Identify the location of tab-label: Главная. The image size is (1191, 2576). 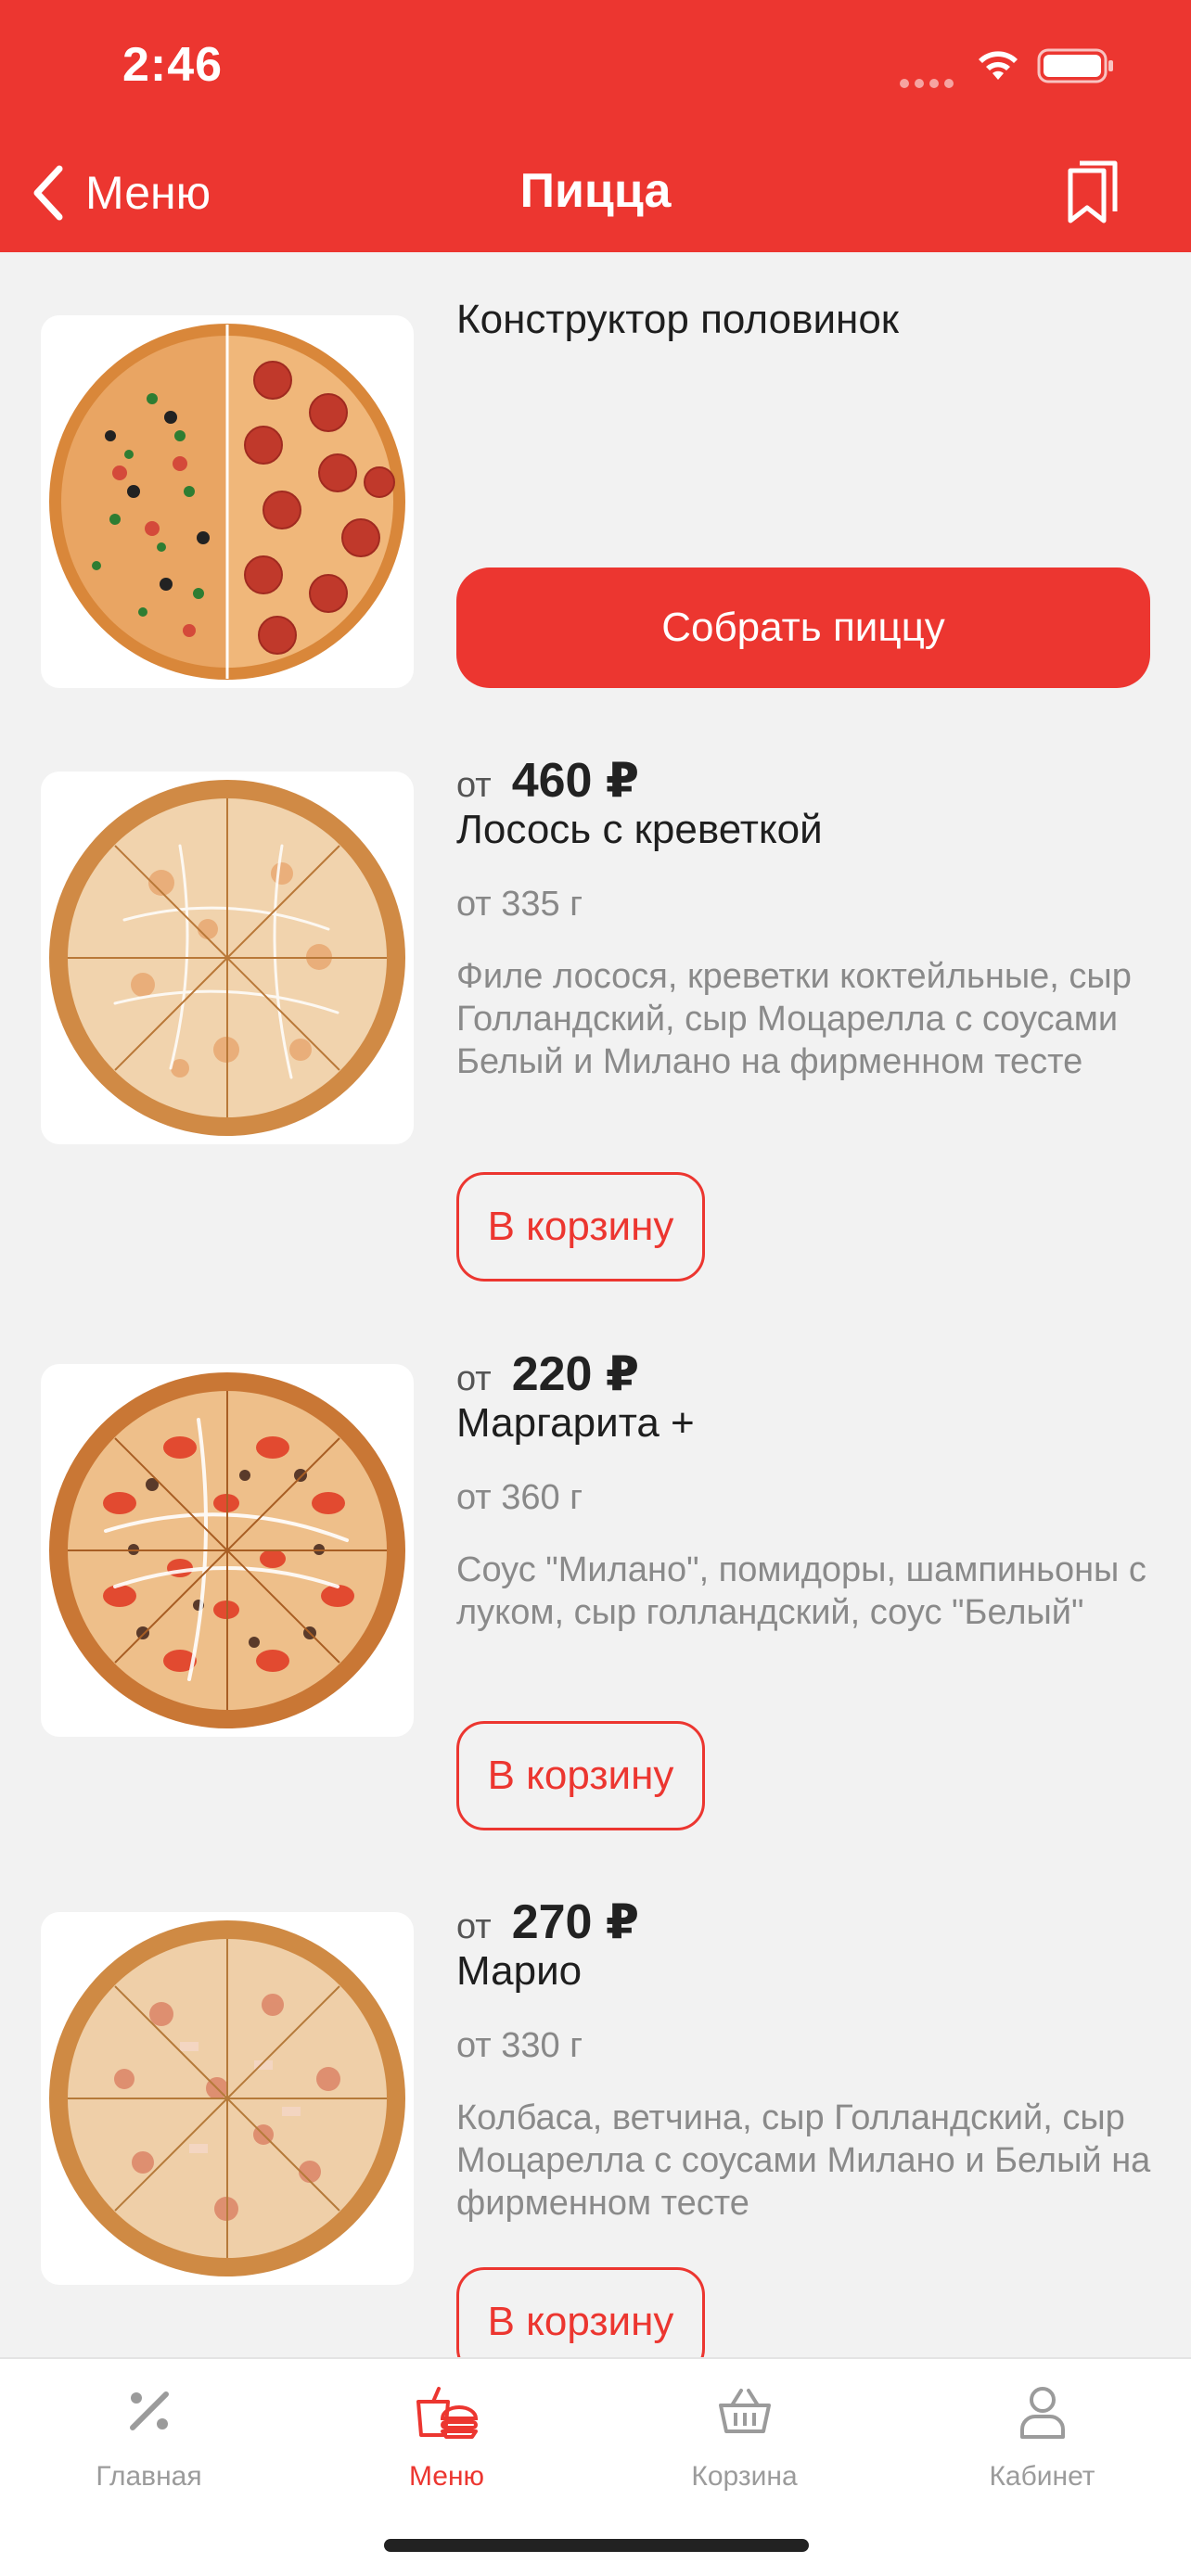
(149, 2476).